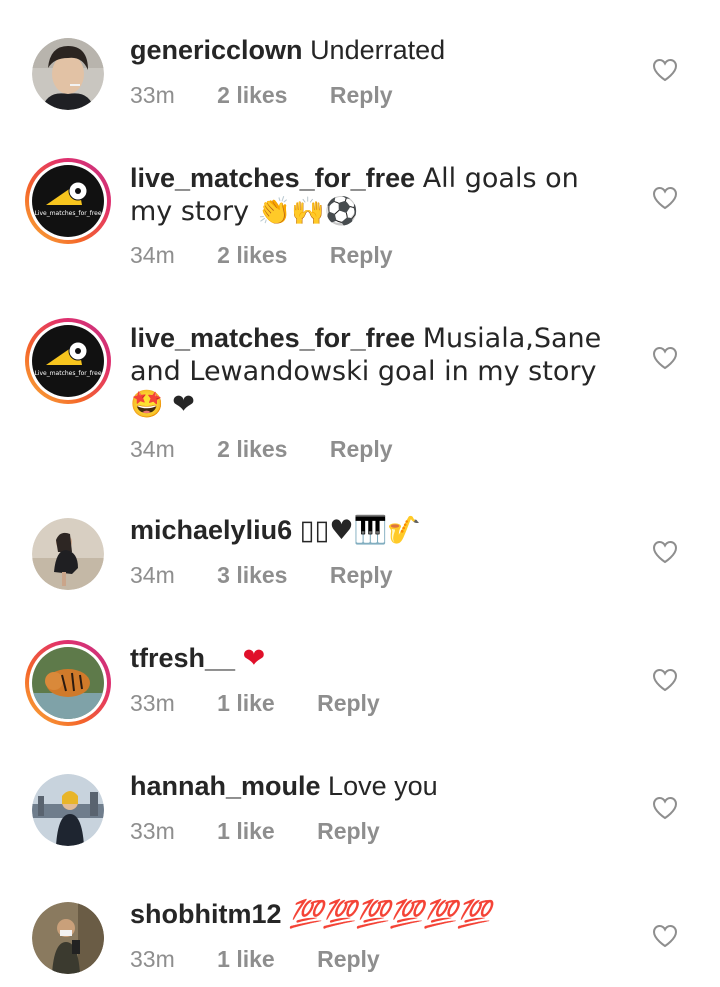 This screenshot has height=987, width=720. I want to click on comment-meta: 33m 2 likes Reply, so click(279, 95).